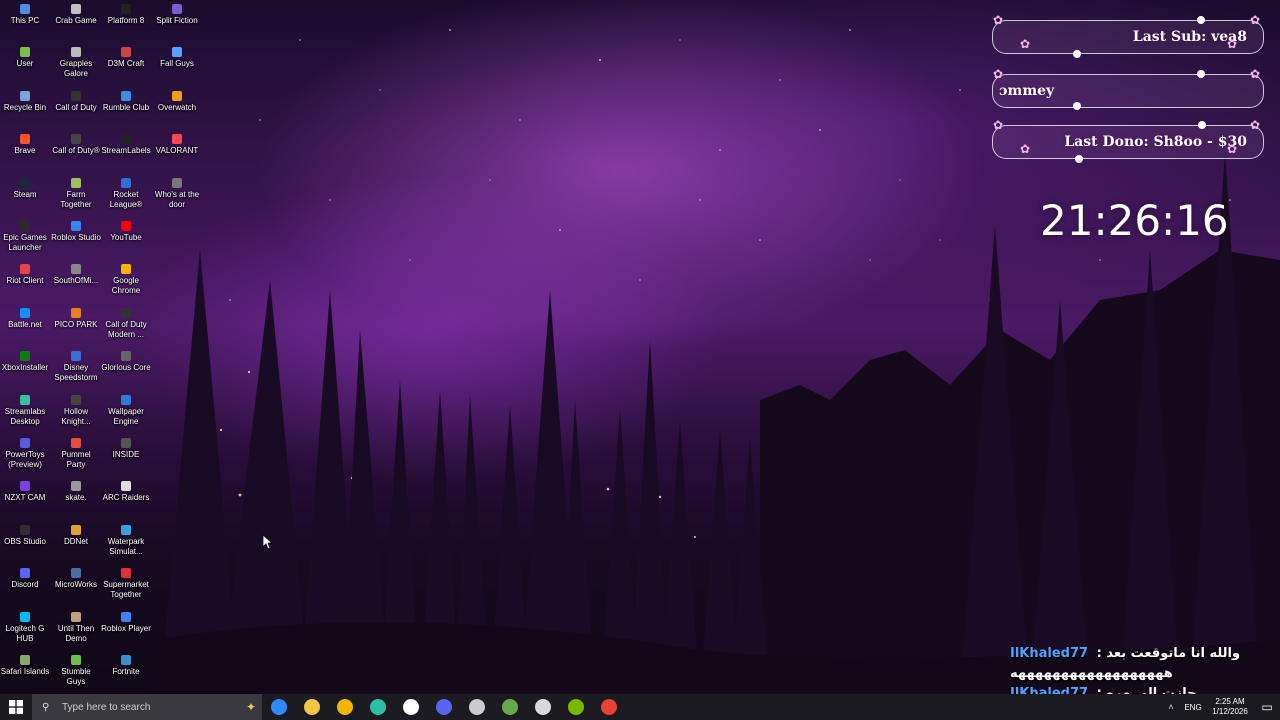 Image resolution: width=1280 pixels, height=720 pixels. Describe the element at coordinates (177, 95) in the screenshot. I see `overwatch-icon` at that location.